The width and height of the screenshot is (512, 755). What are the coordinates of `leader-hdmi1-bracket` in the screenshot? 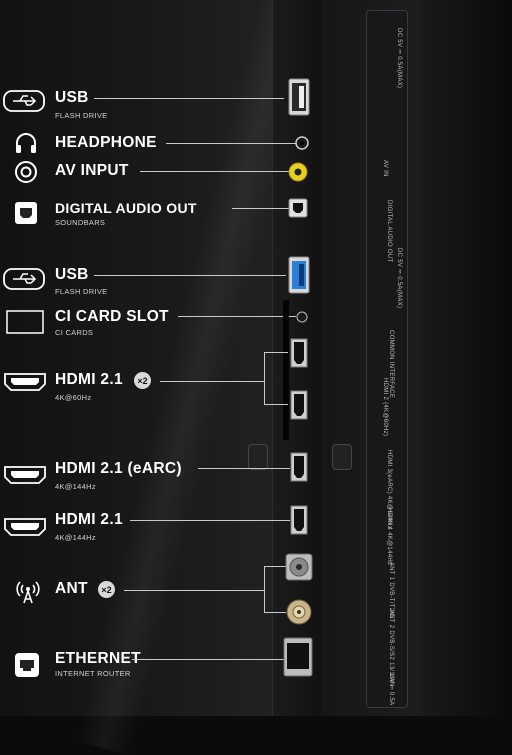 It's located at (264, 378).